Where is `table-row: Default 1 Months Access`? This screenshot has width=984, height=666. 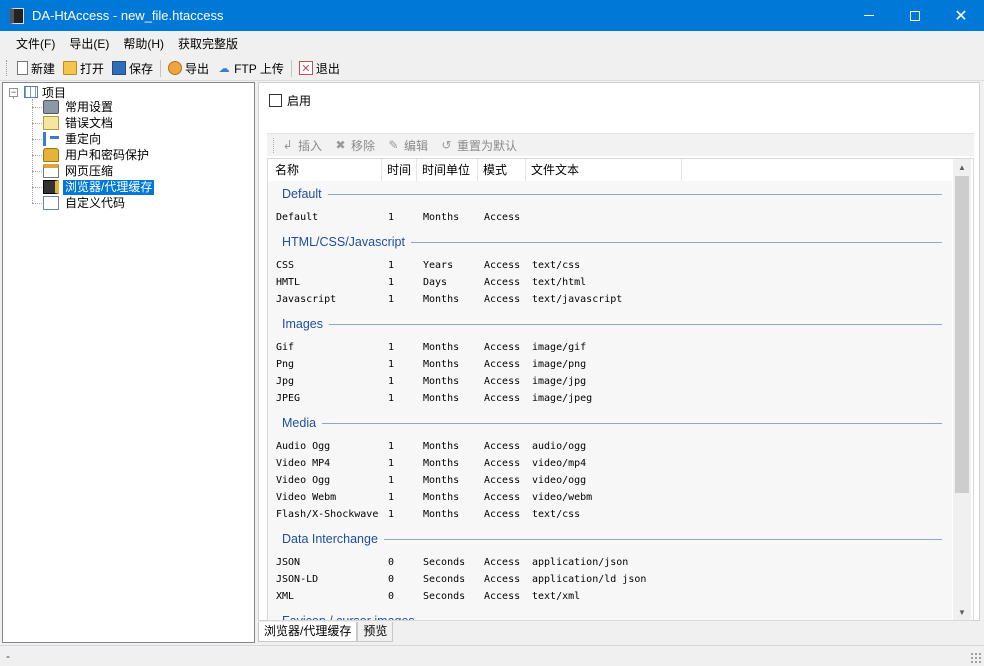
table-row: Default 1 Months Access is located at coordinates (504, 217).